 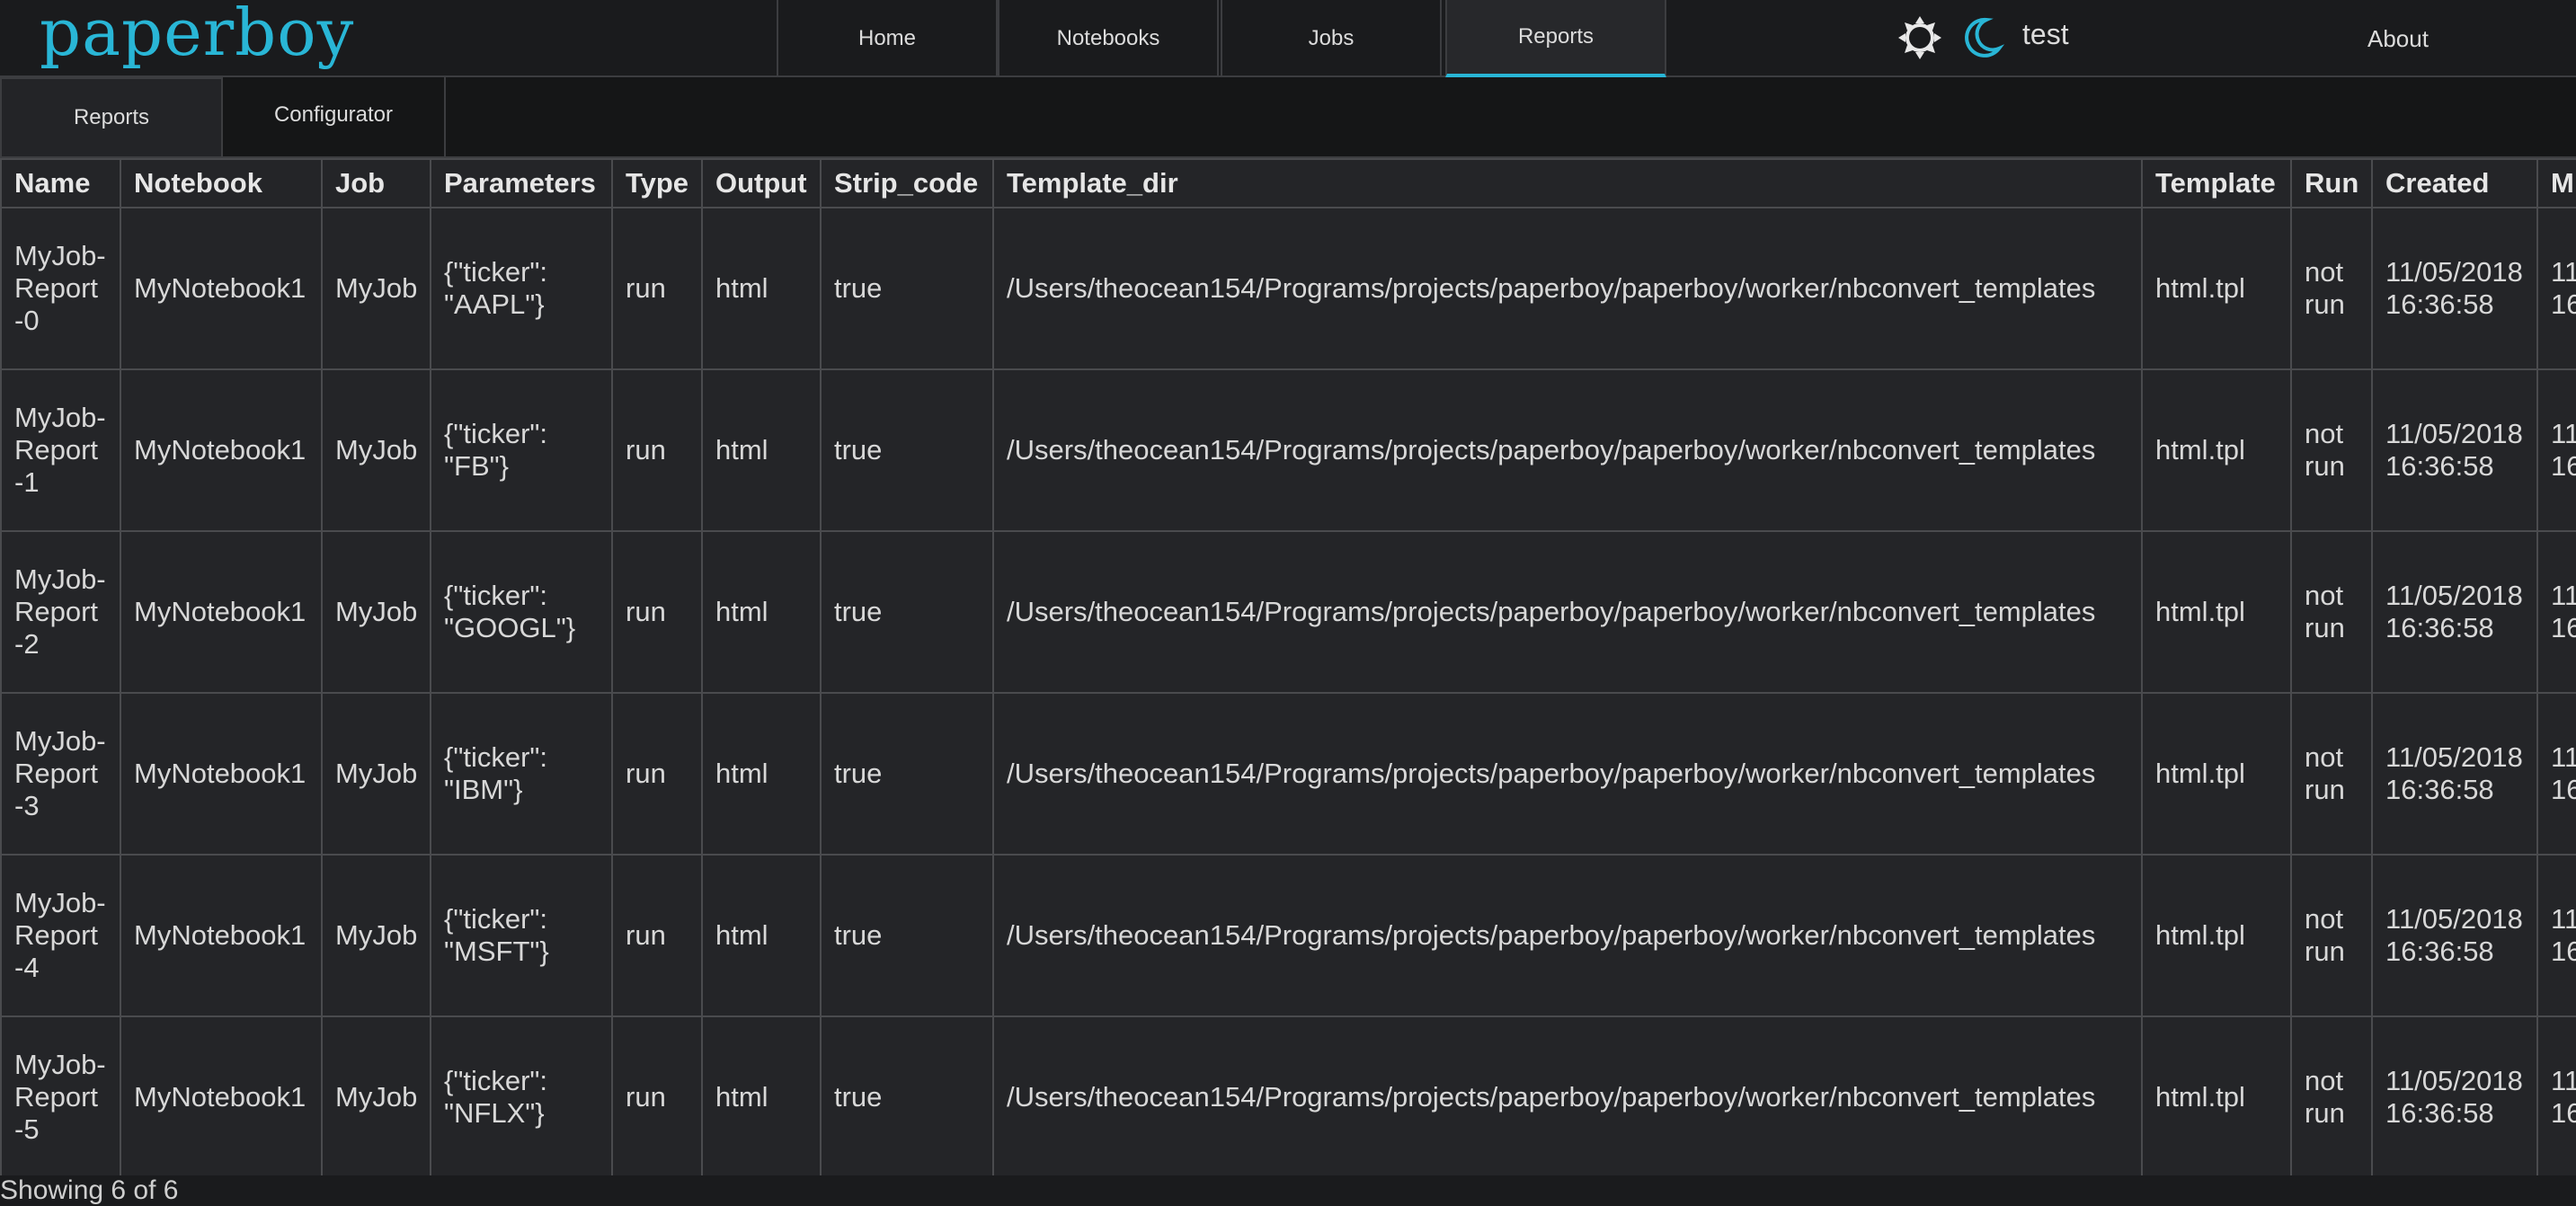 I want to click on nav-tab-reports: Reports, so click(x=1555, y=38).